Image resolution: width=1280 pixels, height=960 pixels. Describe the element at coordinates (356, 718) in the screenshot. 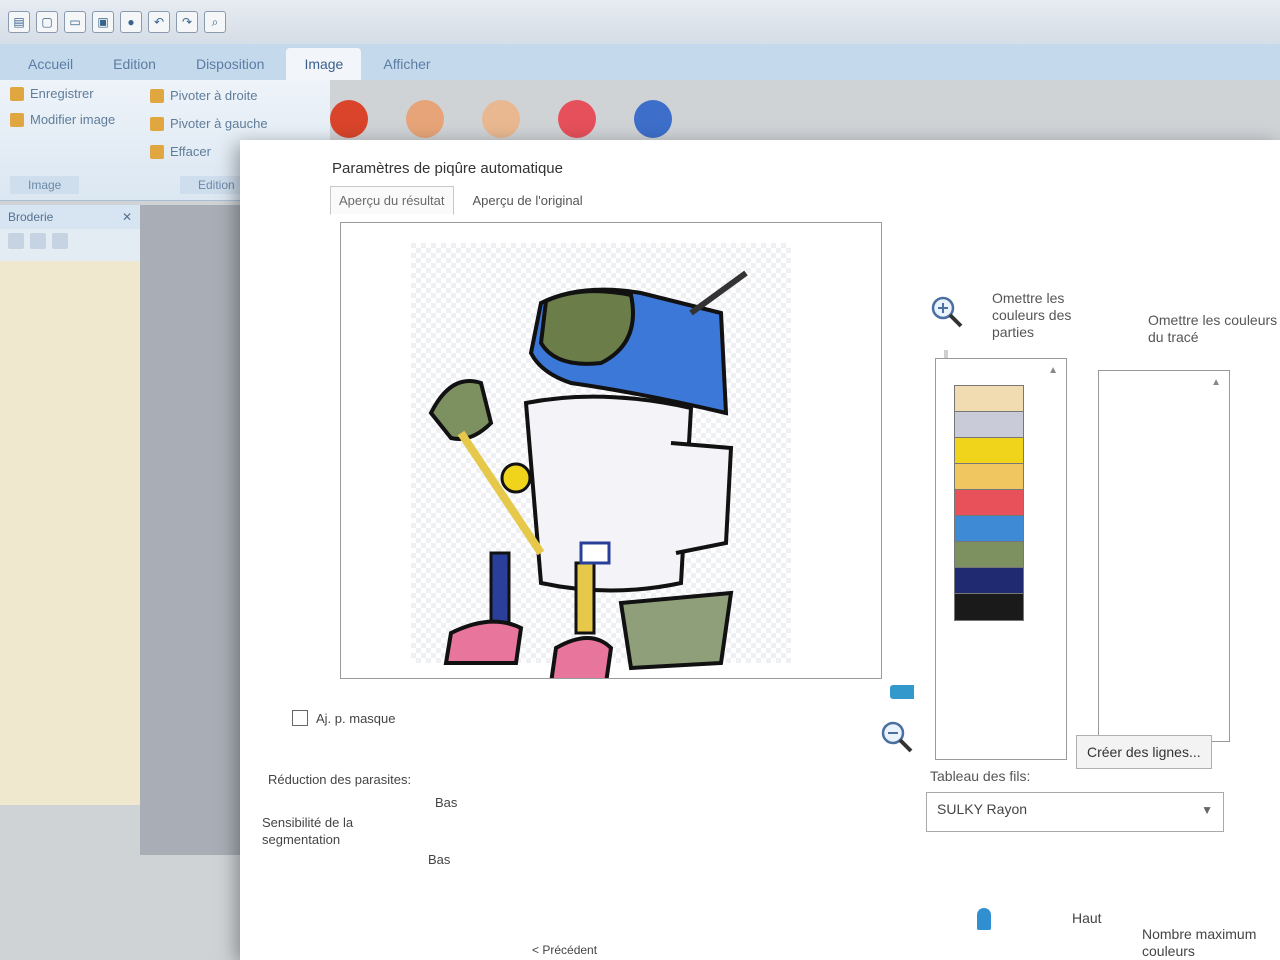

I see `add-mask-label: Aj. p. masque` at that location.